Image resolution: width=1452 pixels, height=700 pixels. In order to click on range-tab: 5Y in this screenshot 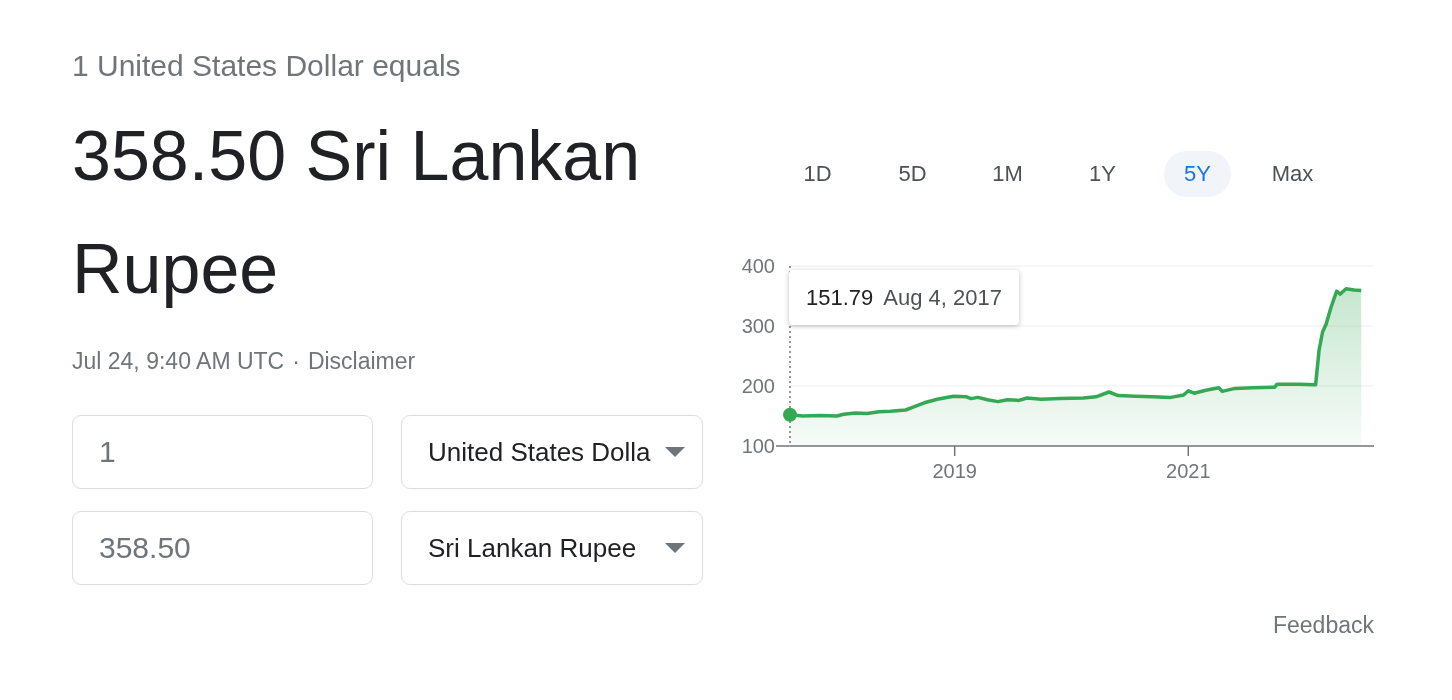, I will do `click(1197, 174)`.